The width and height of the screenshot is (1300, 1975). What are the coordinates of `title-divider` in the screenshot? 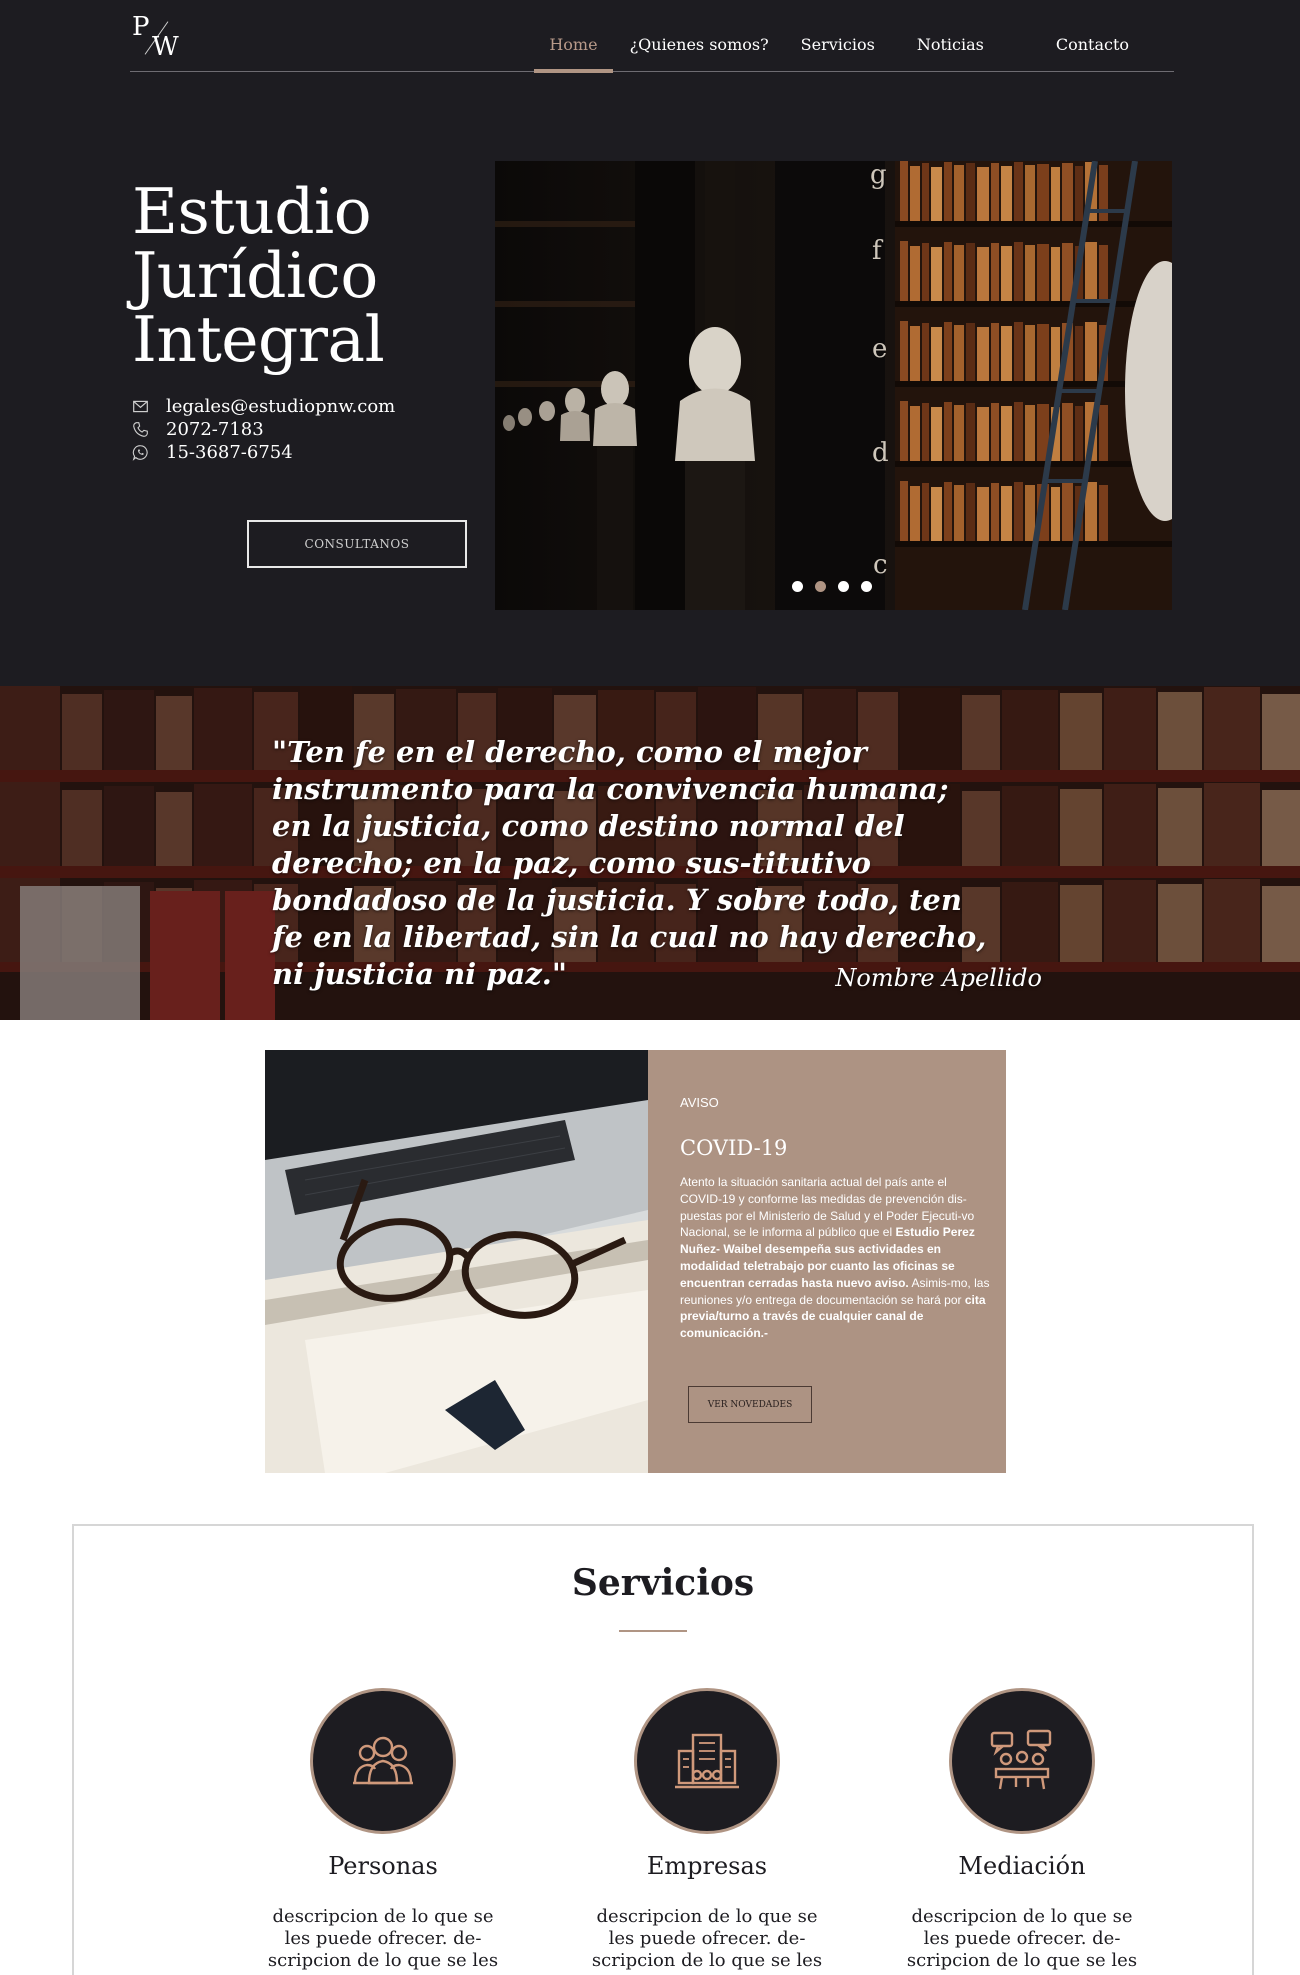 It's located at (653, 1631).